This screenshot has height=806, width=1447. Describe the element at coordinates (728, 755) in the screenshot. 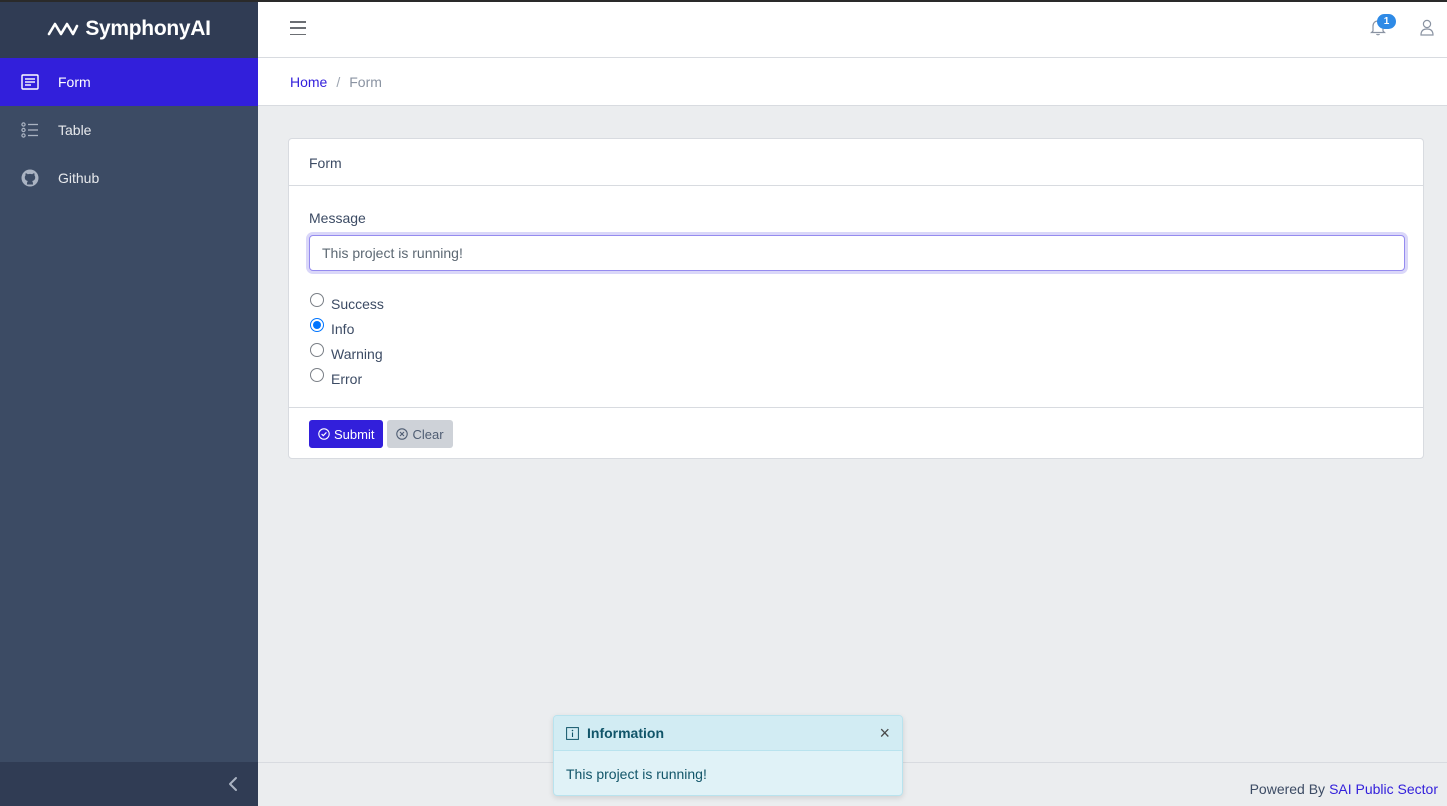

I see `info-toast: Information × This project is running!` at that location.